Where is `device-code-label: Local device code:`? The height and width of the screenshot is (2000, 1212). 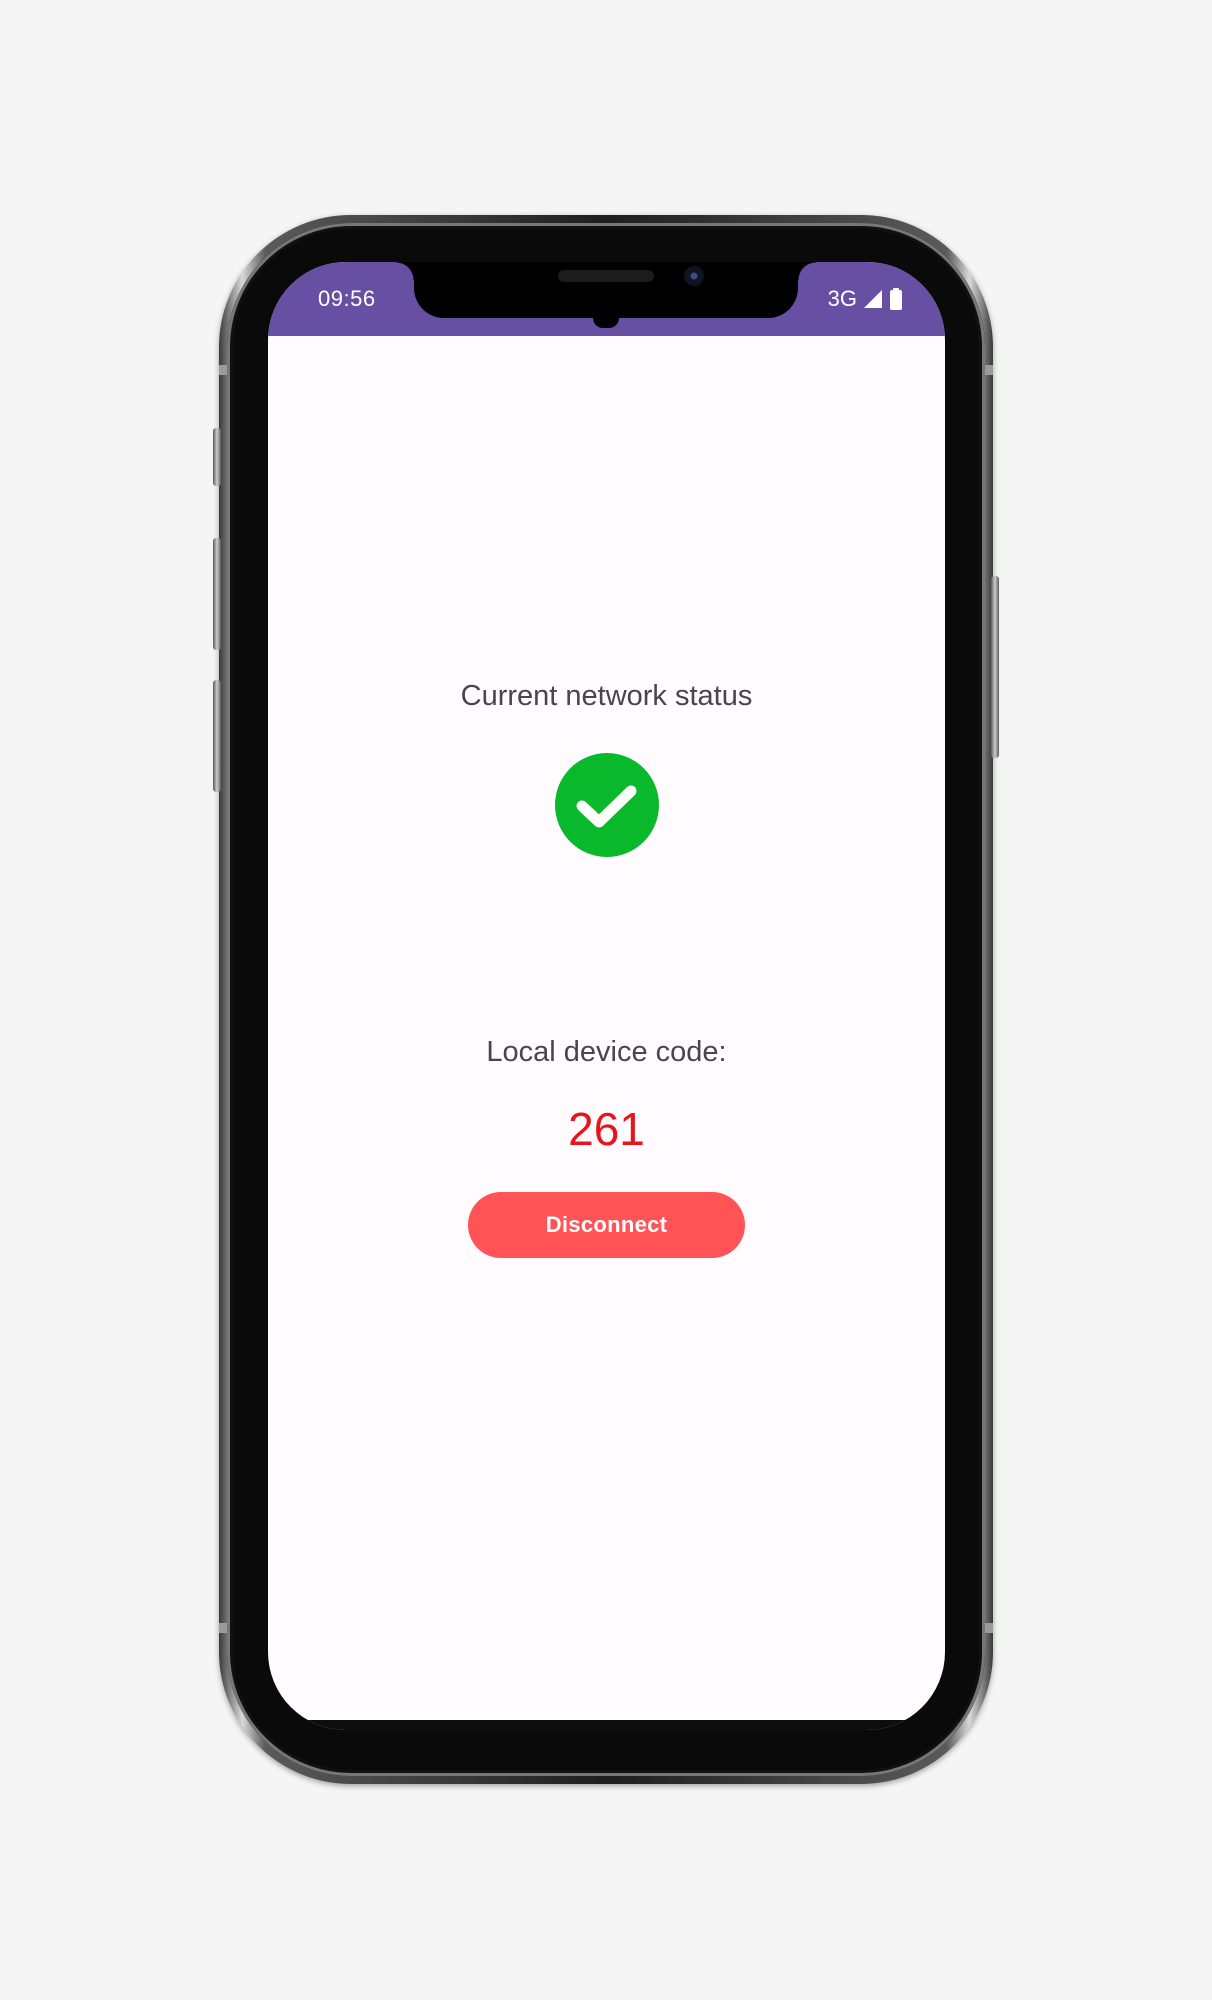
device-code-label: Local device code: is located at coordinates (606, 1052).